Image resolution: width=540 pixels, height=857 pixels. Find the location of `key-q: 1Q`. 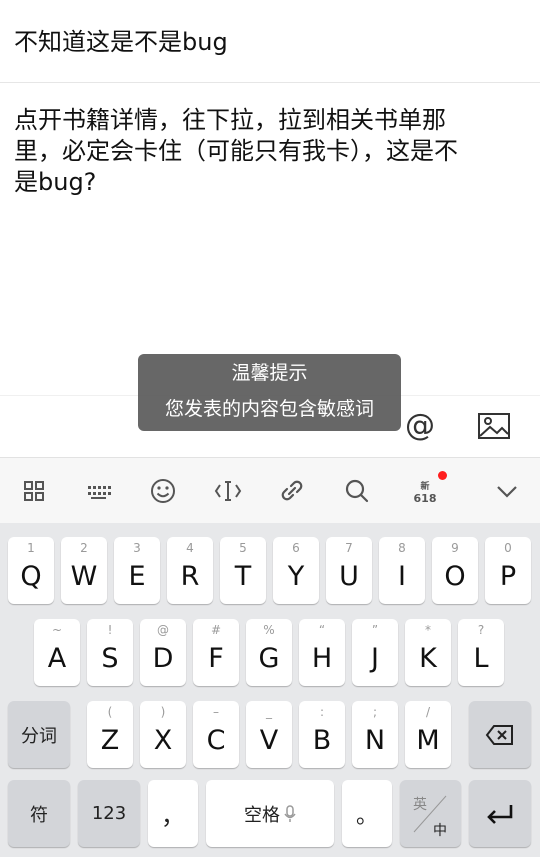

key-q: 1Q is located at coordinates (31, 570).